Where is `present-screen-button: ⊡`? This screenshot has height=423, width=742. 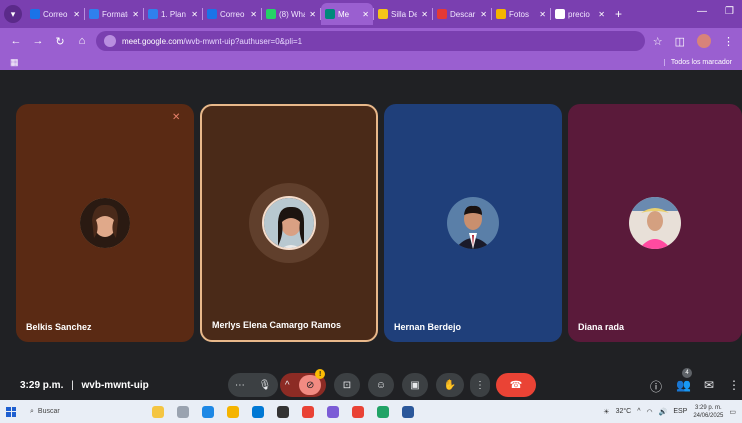 present-screen-button: ⊡ is located at coordinates (347, 385).